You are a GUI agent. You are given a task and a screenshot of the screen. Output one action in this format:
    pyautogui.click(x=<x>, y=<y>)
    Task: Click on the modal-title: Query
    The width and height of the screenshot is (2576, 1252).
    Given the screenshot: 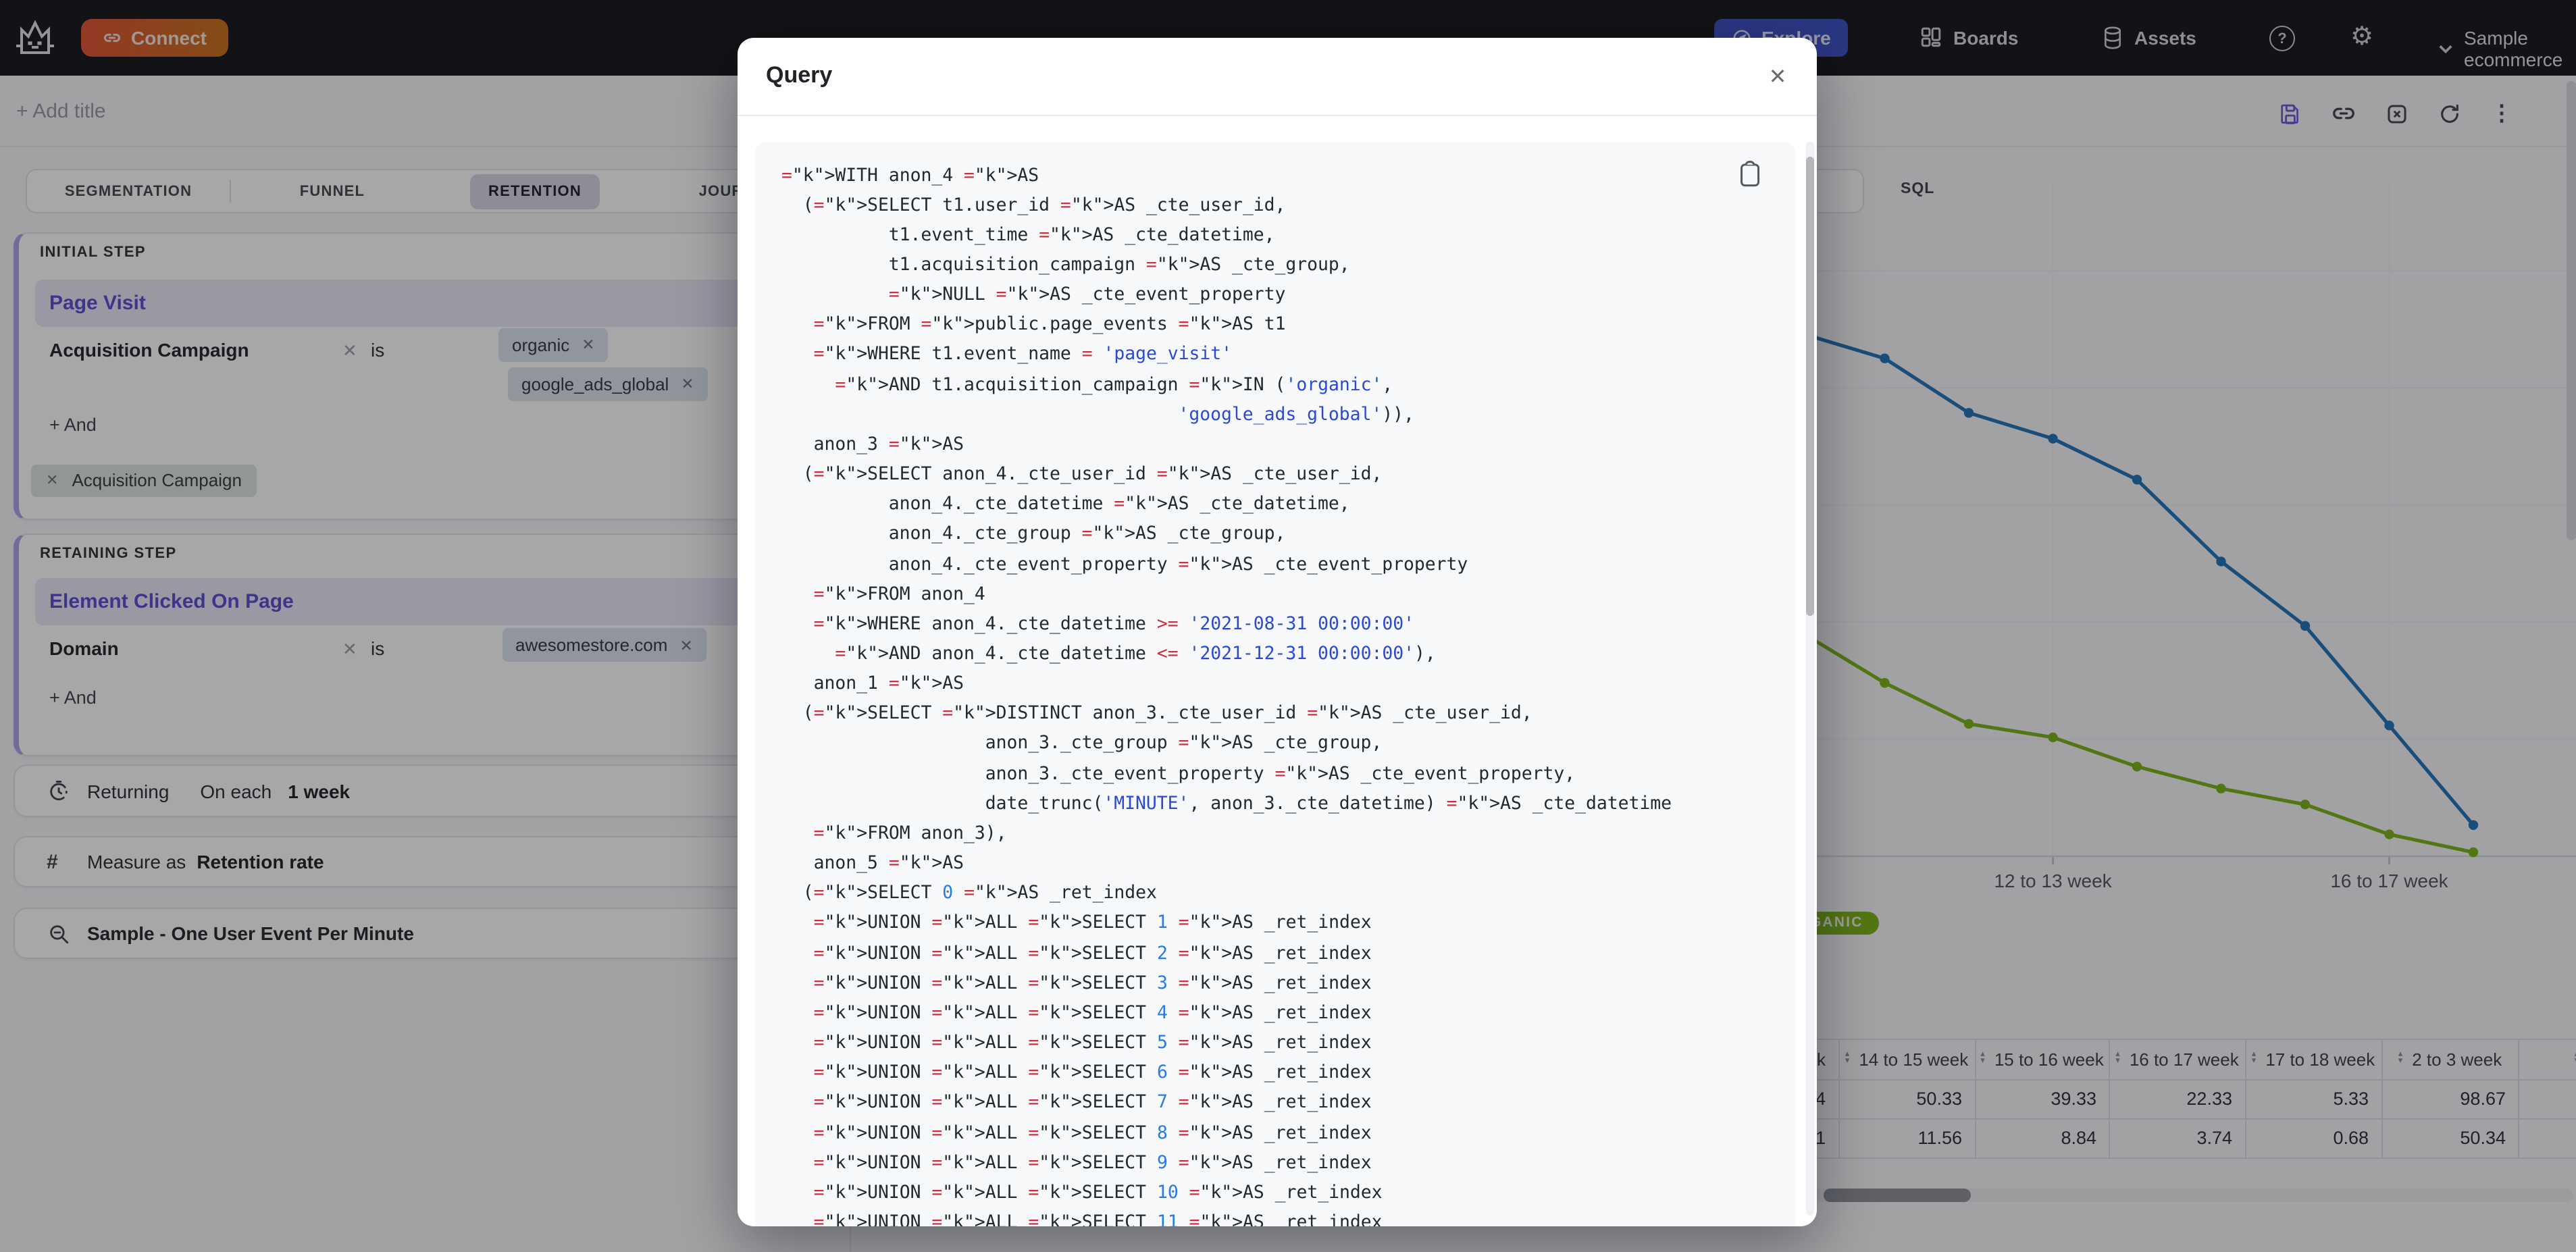 What is the action you would take?
    pyautogui.click(x=799, y=75)
    